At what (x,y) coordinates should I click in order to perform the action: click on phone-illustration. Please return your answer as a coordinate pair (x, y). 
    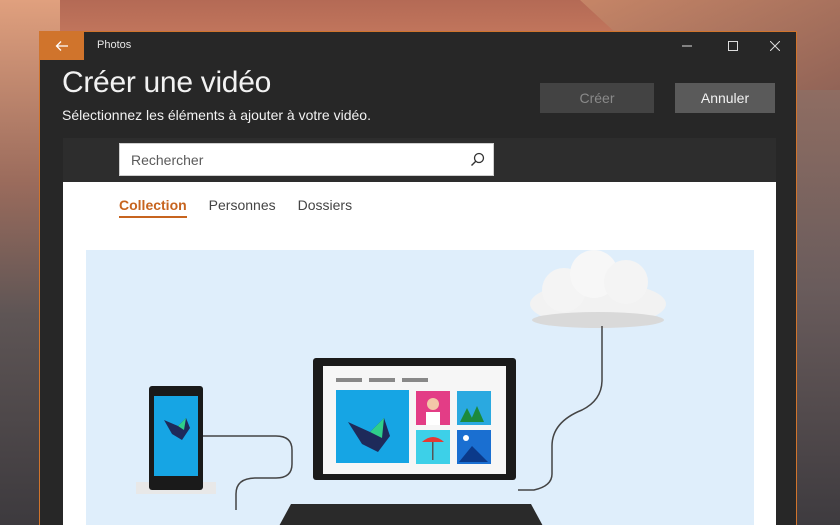
    Looking at the image, I should click on (176, 440).